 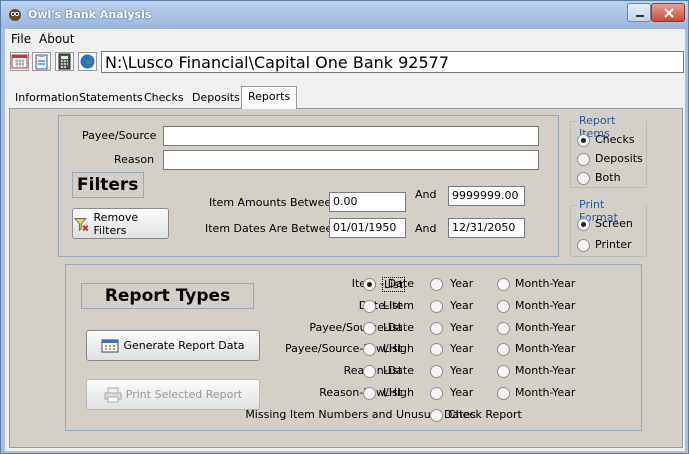 What do you see at coordinates (426, 194) in the screenshot?
I see `and-label-1: And` at bounding box center [426, 194].